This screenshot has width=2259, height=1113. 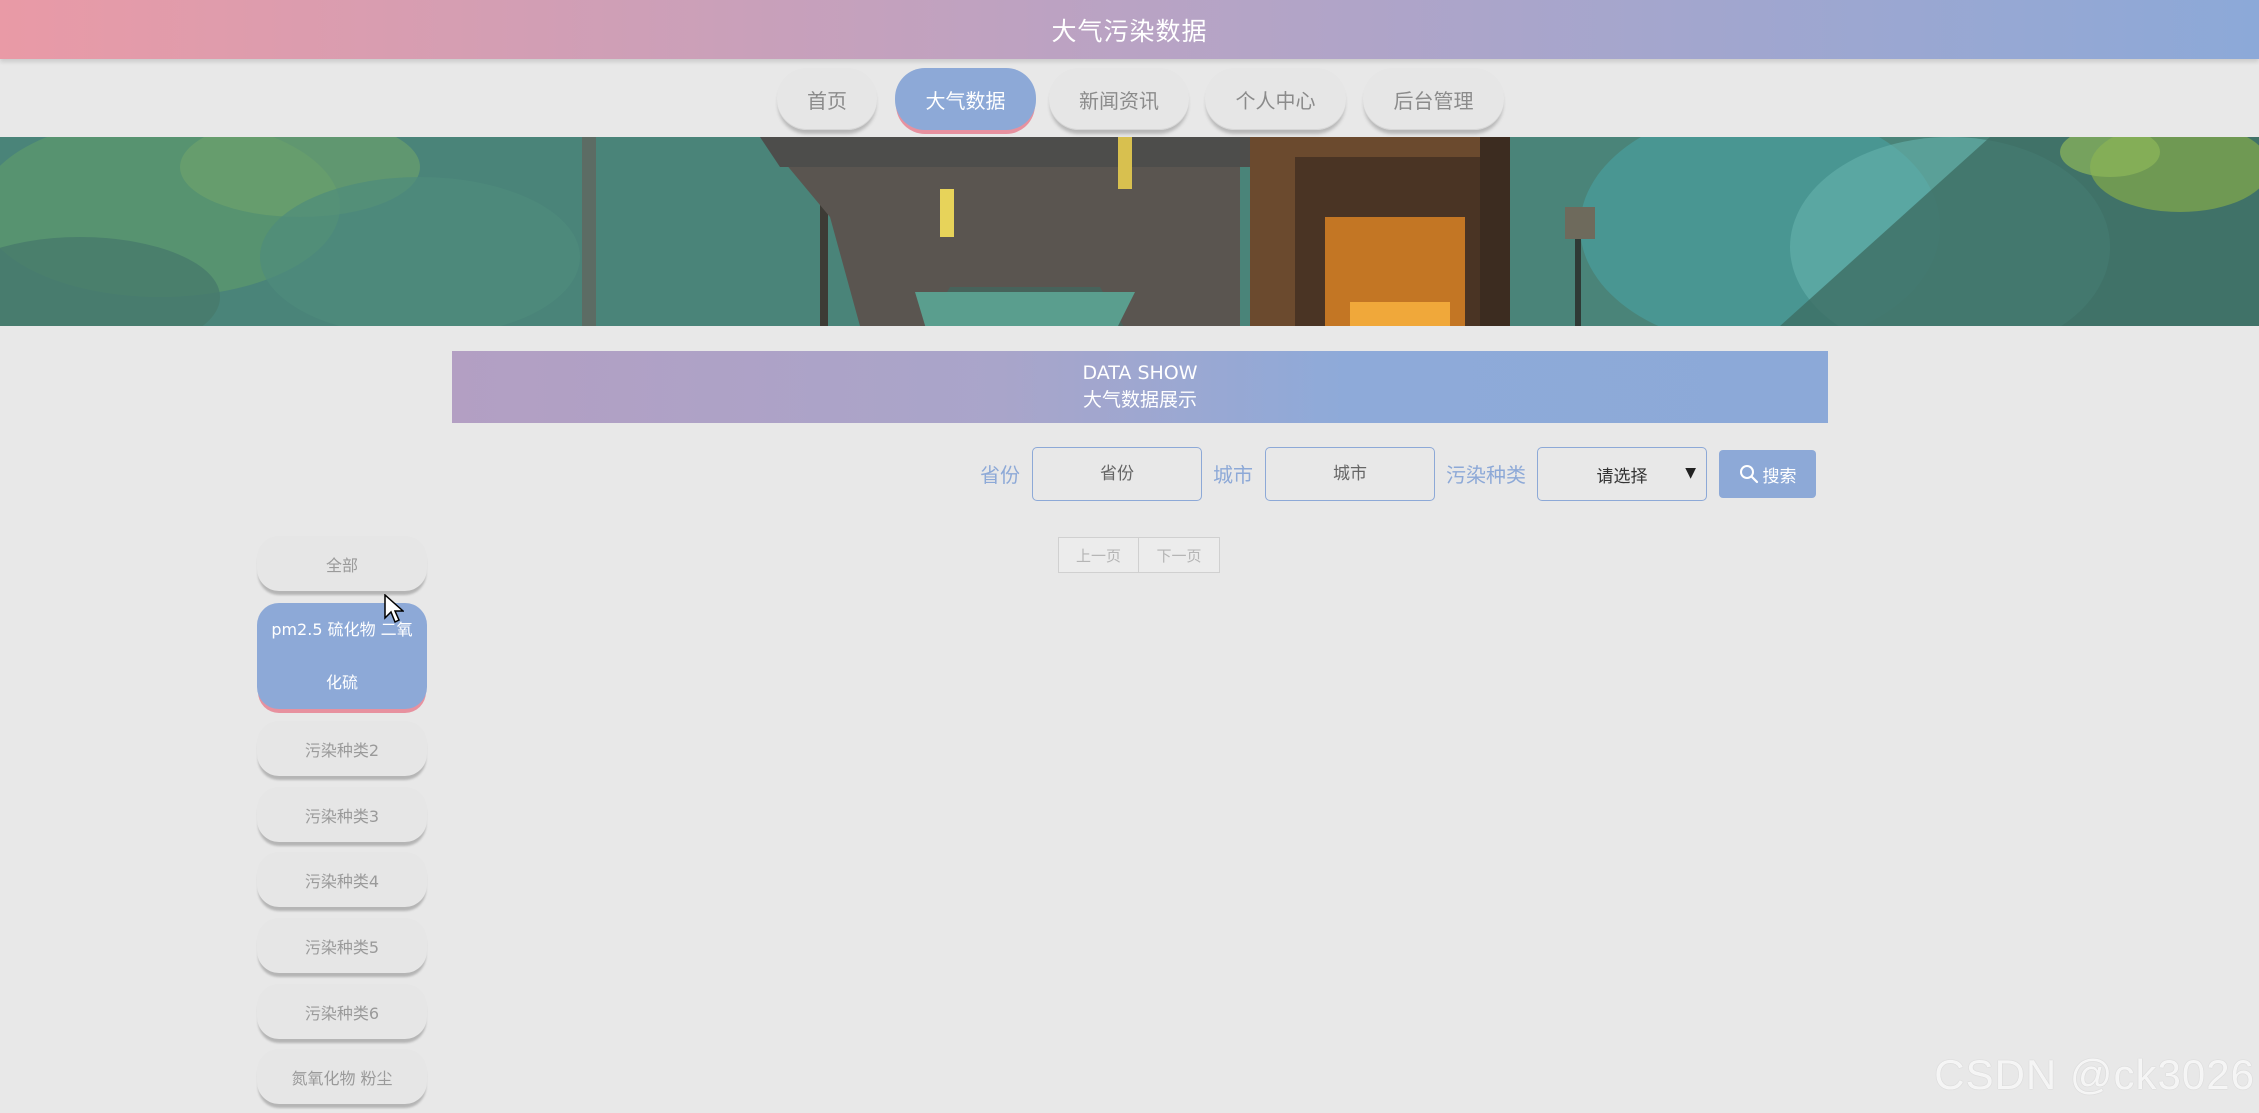 What do you see at coordinates (1690, 473) in the screenshot?
I see `chevron-down-icon: ▼` at bounding box center [1690, 473].